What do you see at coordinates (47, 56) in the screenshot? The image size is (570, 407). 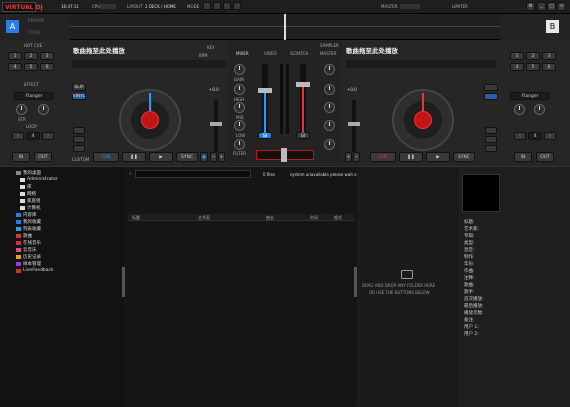 I see `hotcue-3: 3` at bounding box center [47, 56].